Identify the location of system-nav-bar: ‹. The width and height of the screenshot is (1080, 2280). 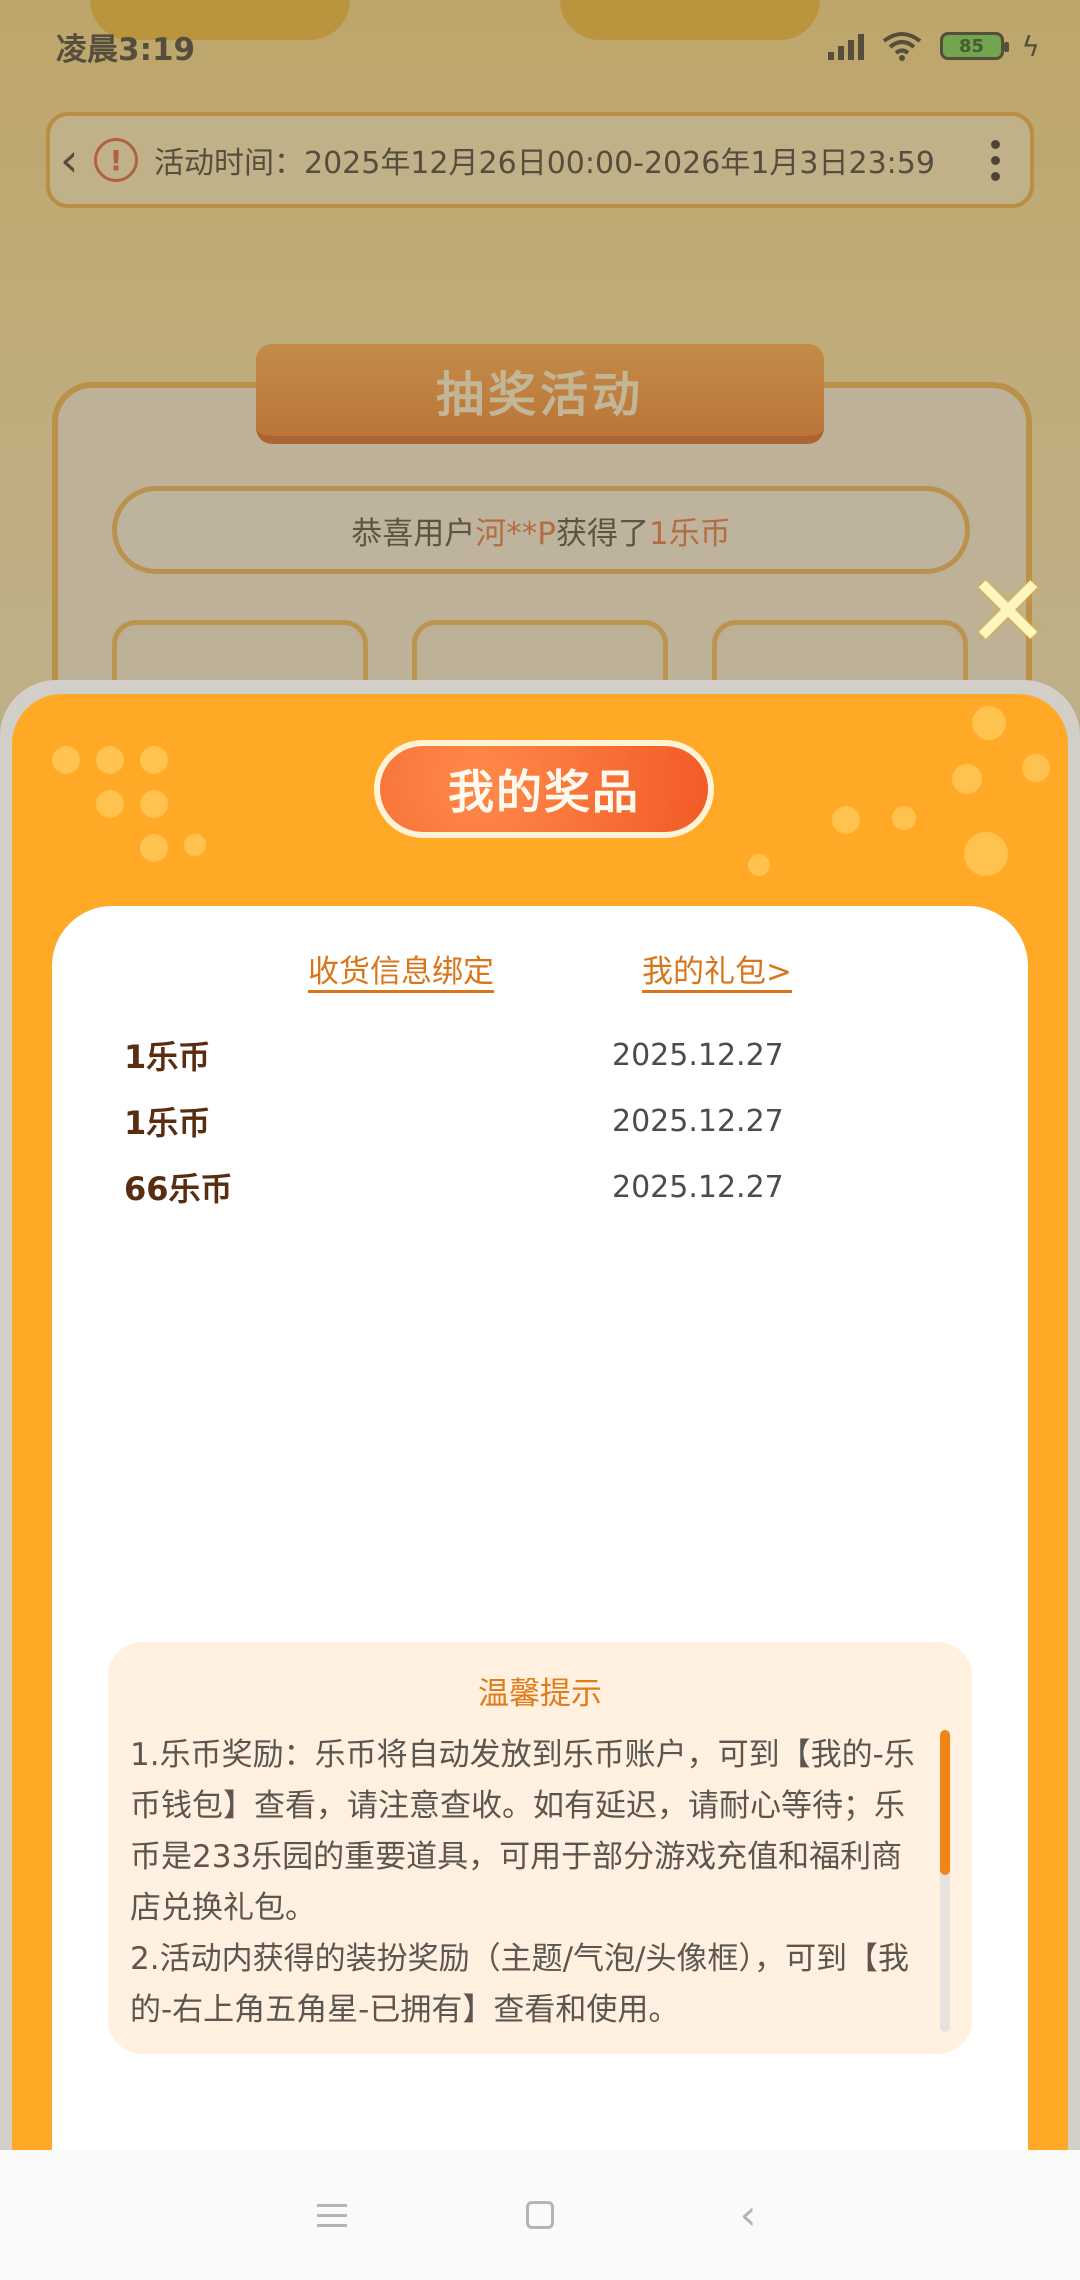
(540, 2215).